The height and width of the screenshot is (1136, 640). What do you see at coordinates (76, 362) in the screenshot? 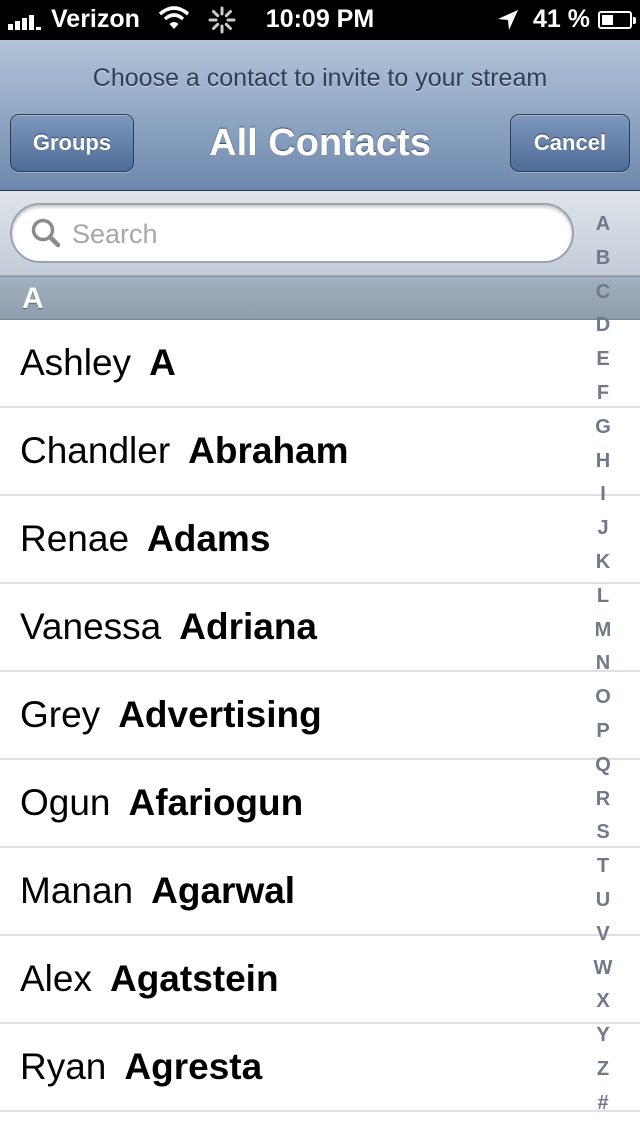
I see `contact-first-name: Ashley` at bounding box center [76, 362].